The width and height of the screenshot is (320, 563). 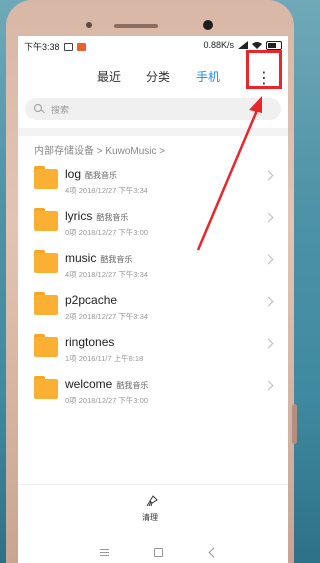 What do you see at coordinates (109, 76) in the screenshot?
I see `tab-recent: 最近` at bounding box center [109, 76].